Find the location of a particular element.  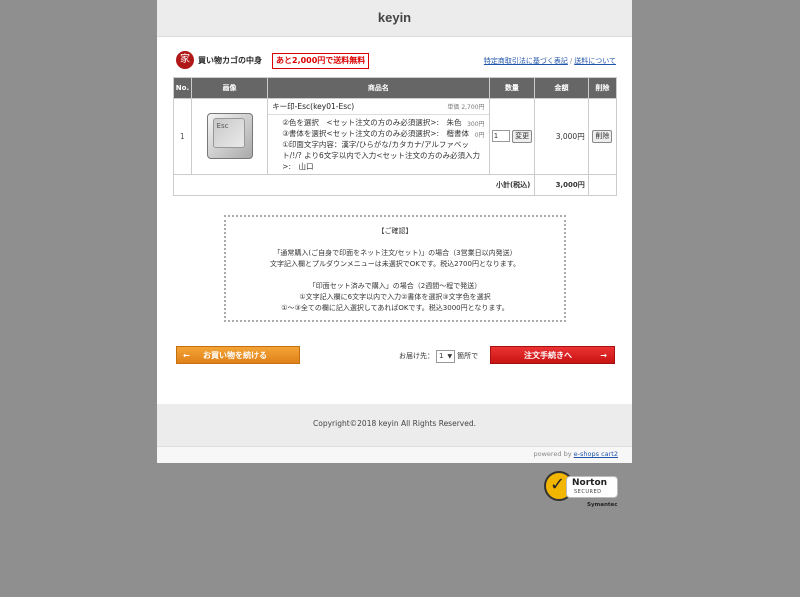

continue-shopping-button: ← お買い物を続ける is located at coordinates (238, 355).